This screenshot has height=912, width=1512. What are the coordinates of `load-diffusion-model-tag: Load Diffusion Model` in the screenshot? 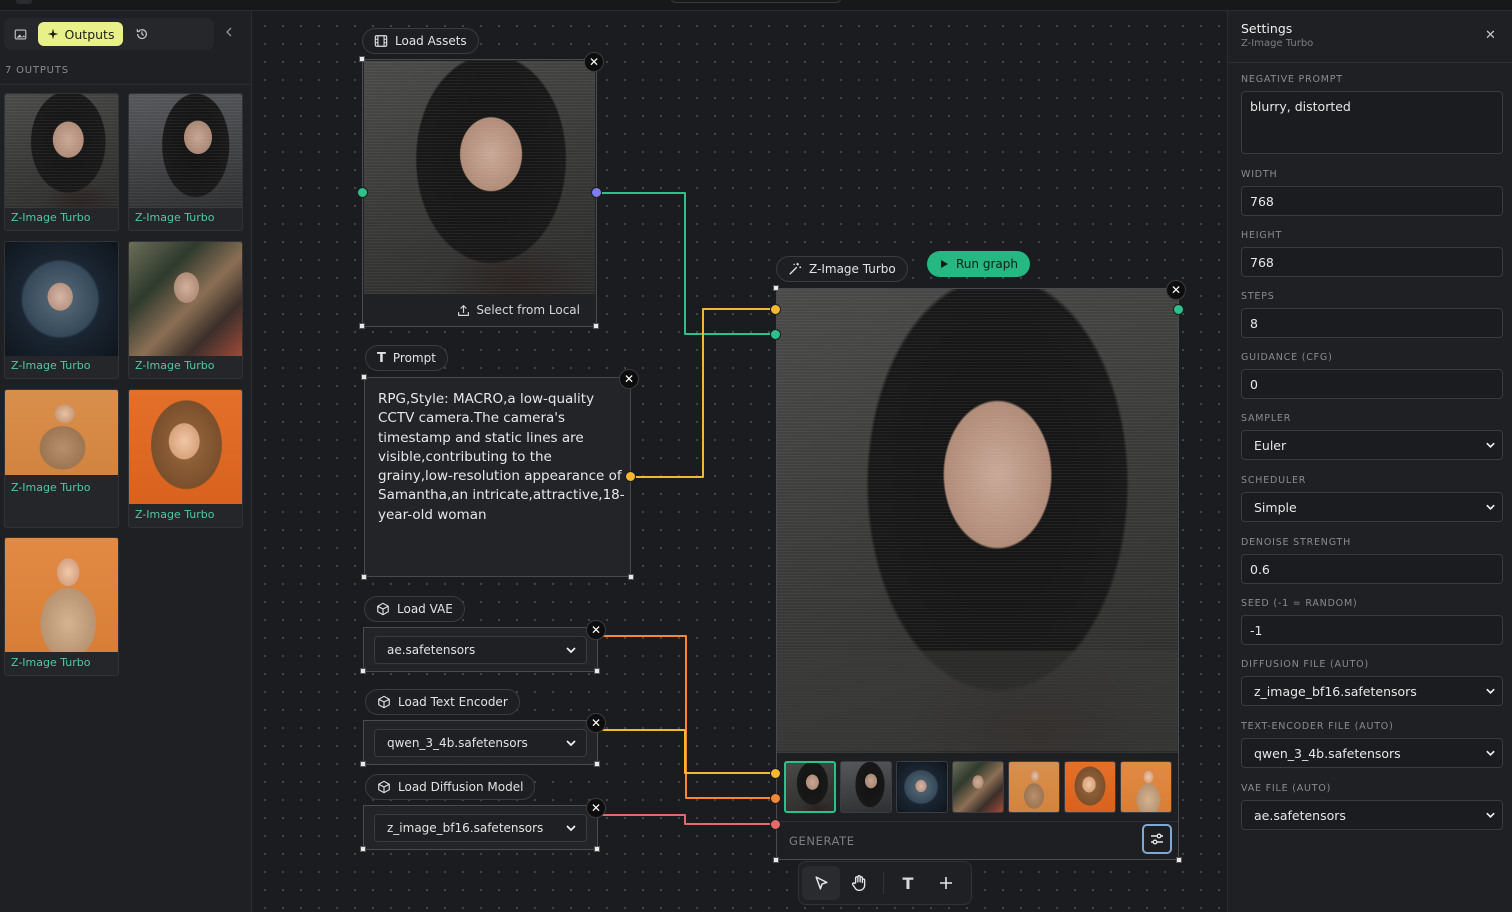 It's located at (450, 787).